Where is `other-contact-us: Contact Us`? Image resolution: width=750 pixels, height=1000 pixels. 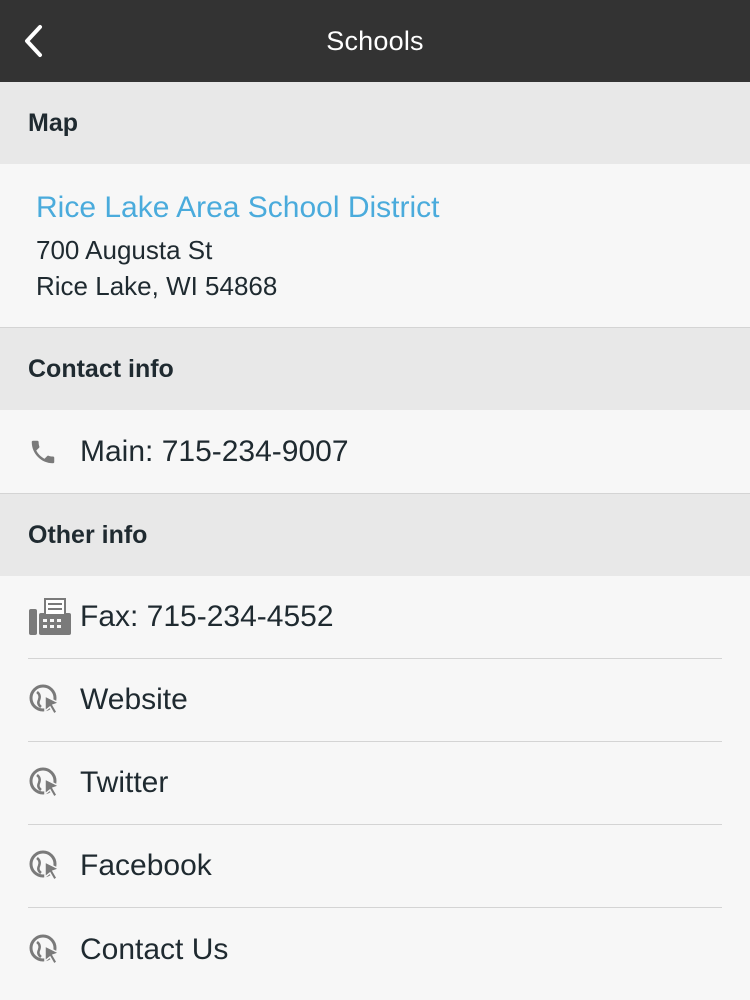 other-contact-us: Contact Us is located at coordinates (375, 949).